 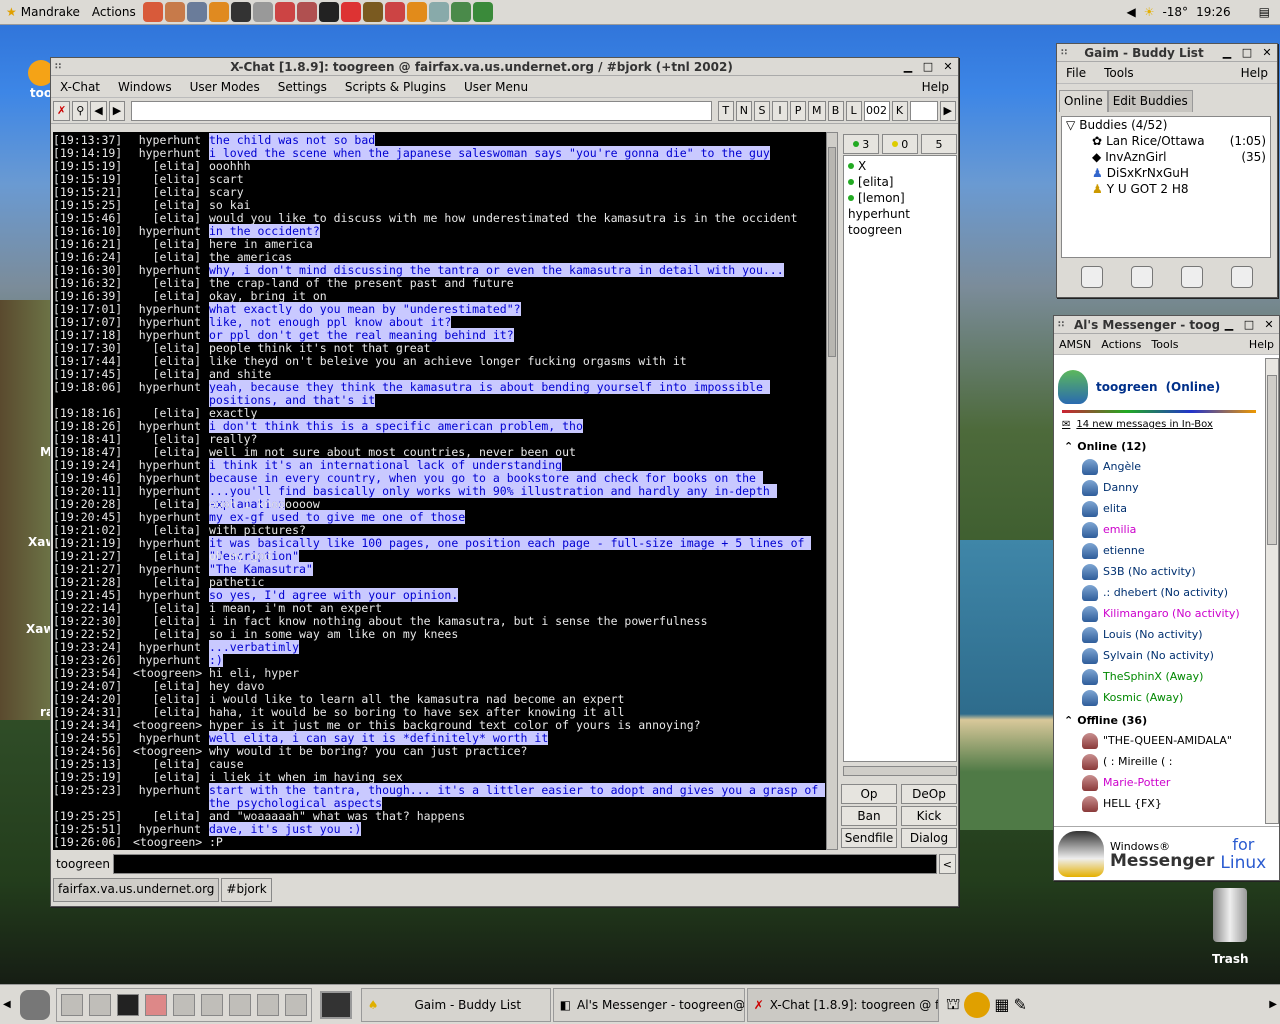 I want to click on terminal-launcher-icon, so click(x=335, y=1004).